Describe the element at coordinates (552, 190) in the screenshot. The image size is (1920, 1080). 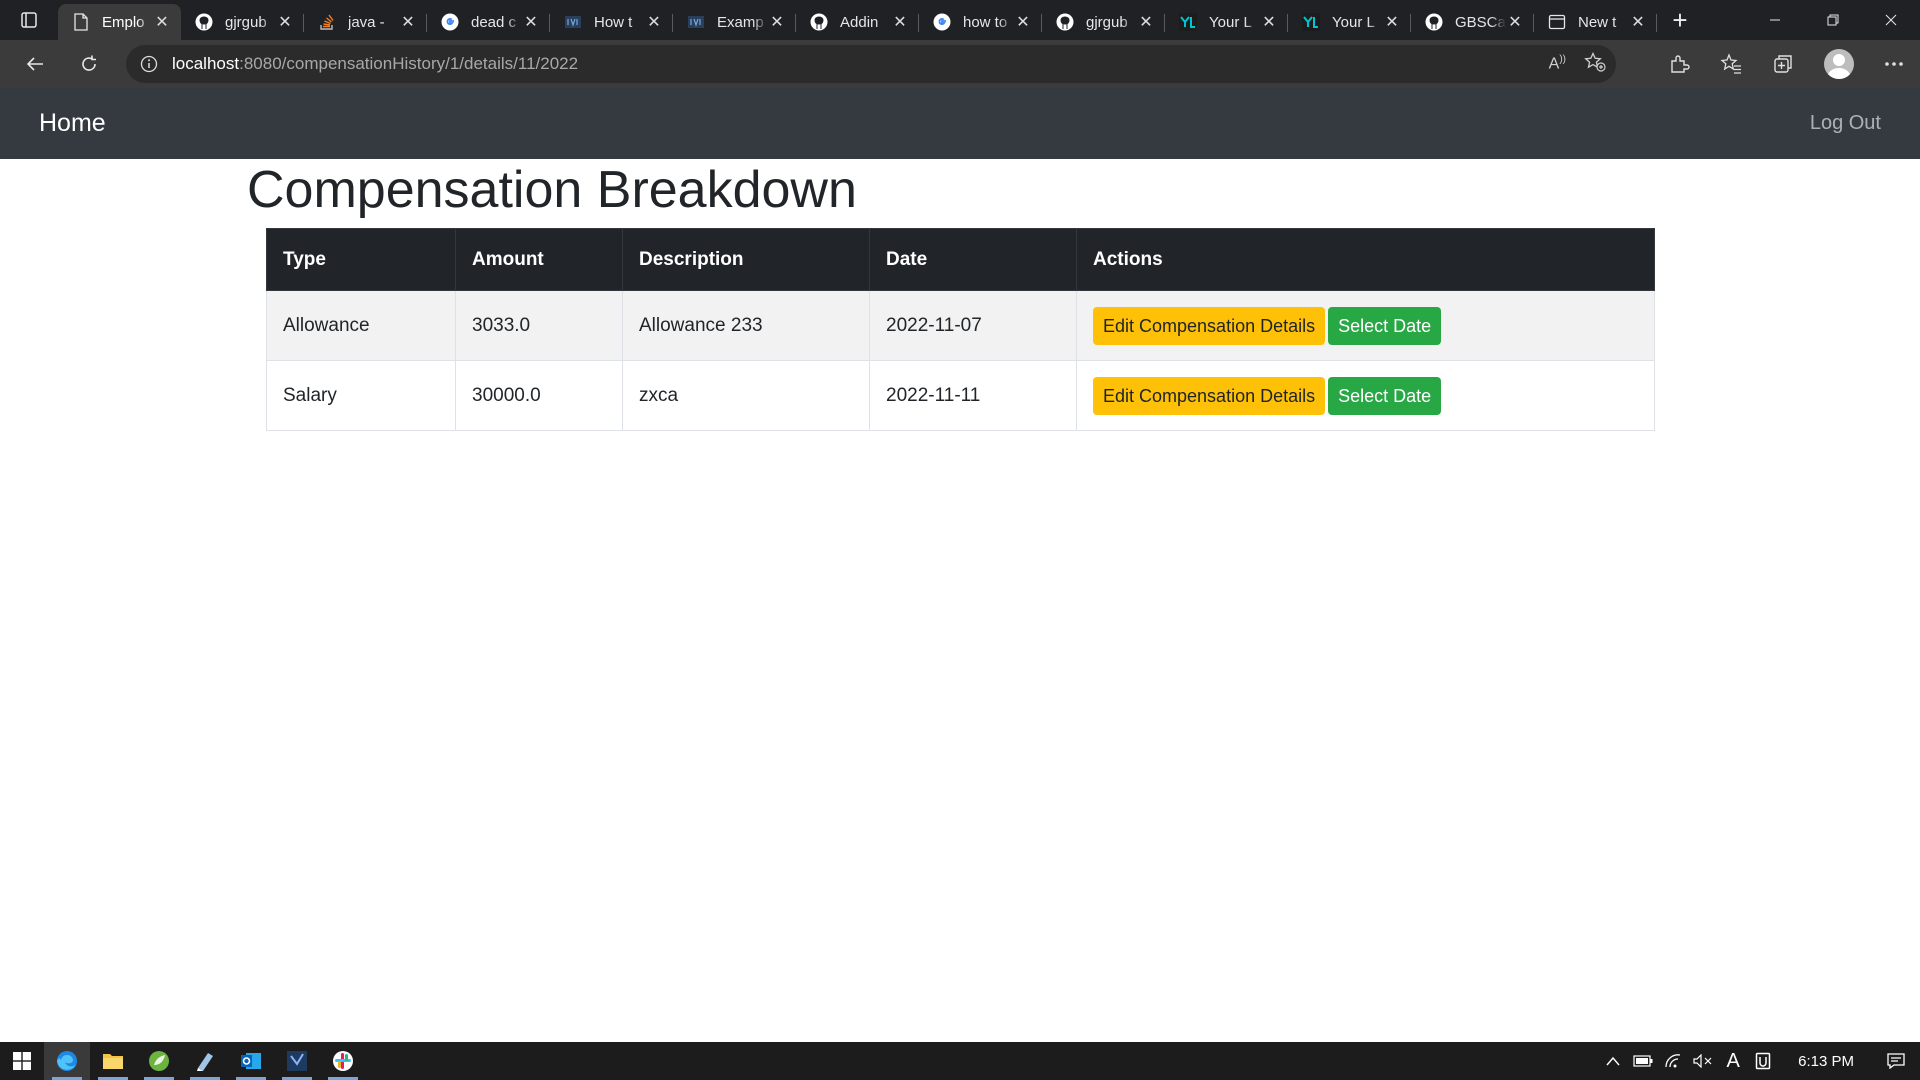
I see `page-title: Compensation Breakdown` at that location.